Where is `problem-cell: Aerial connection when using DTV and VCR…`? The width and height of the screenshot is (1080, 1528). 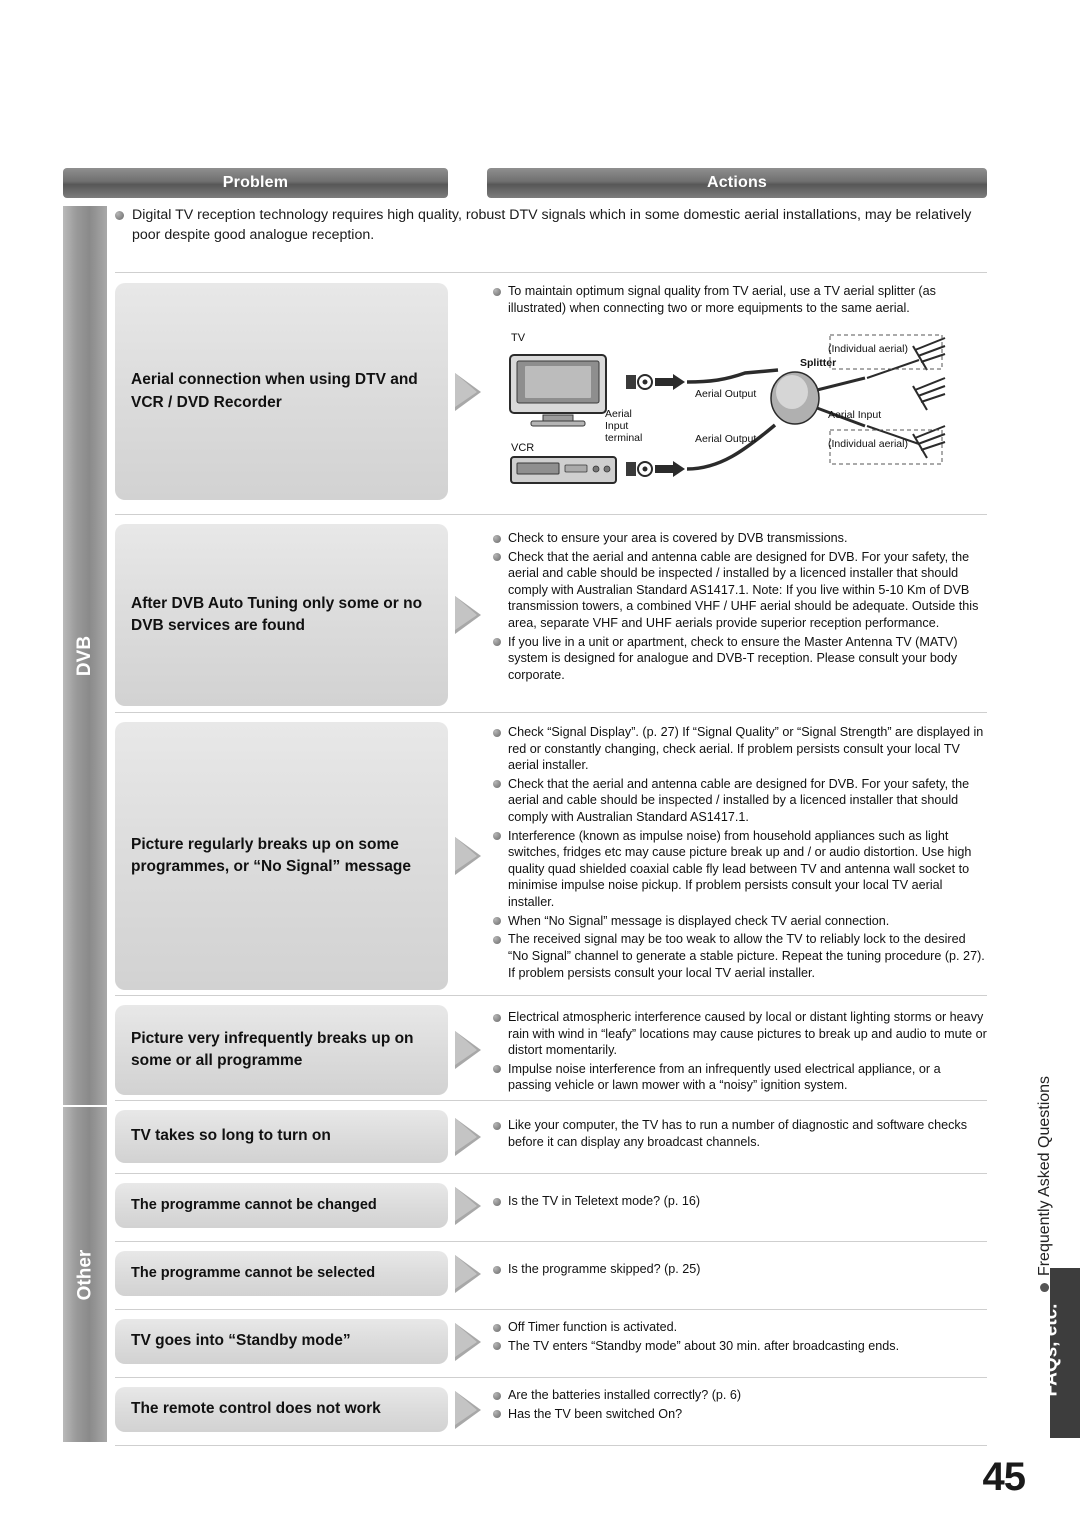
problem-cell: Aerial connection when using DTV and VCR… is located at coordinates (281, 391).